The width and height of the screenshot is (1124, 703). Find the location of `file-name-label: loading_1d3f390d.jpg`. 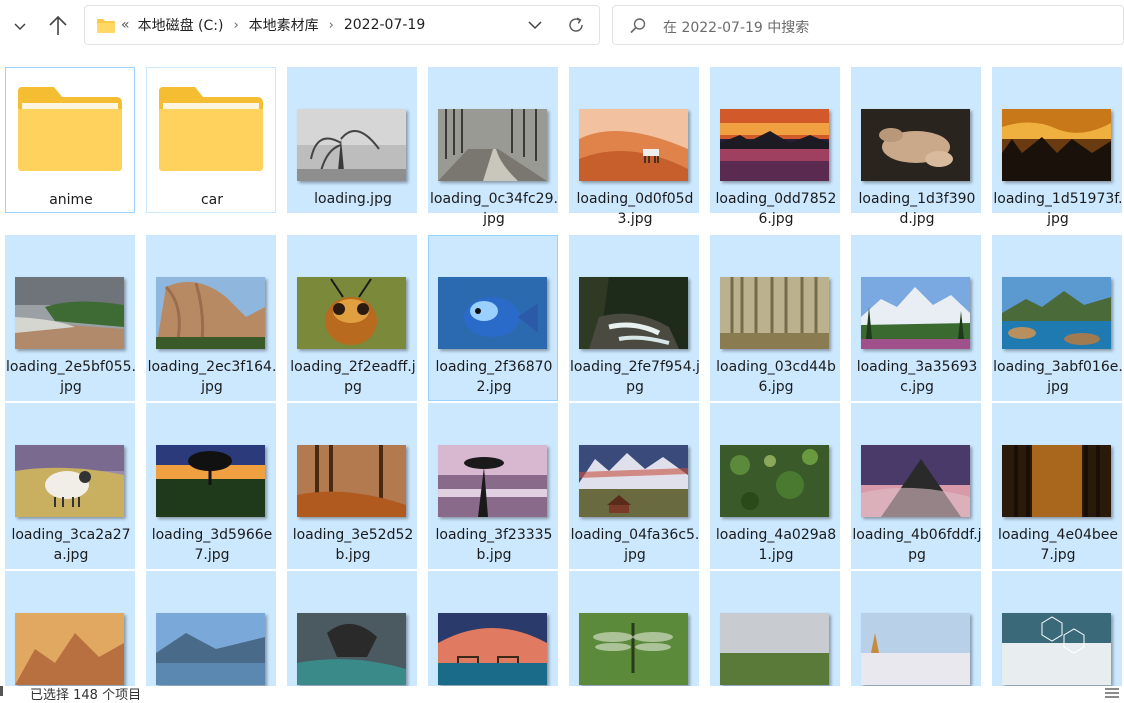

file-name-label: loading_1d3f390d.jpg is located at coordinates (917, 209).